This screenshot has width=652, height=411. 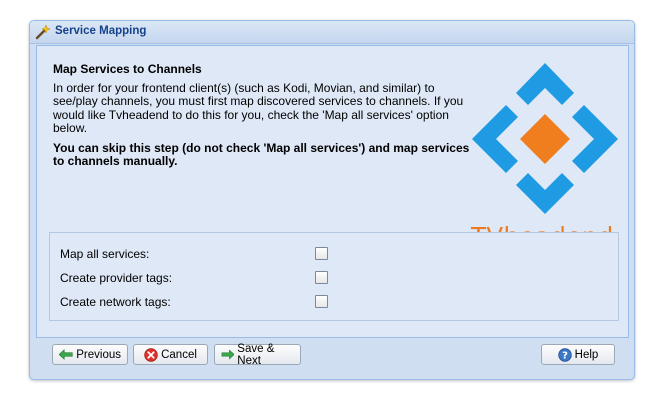 I want to click on save-next-button-label: Save & Next, so click(x=256, y=354).